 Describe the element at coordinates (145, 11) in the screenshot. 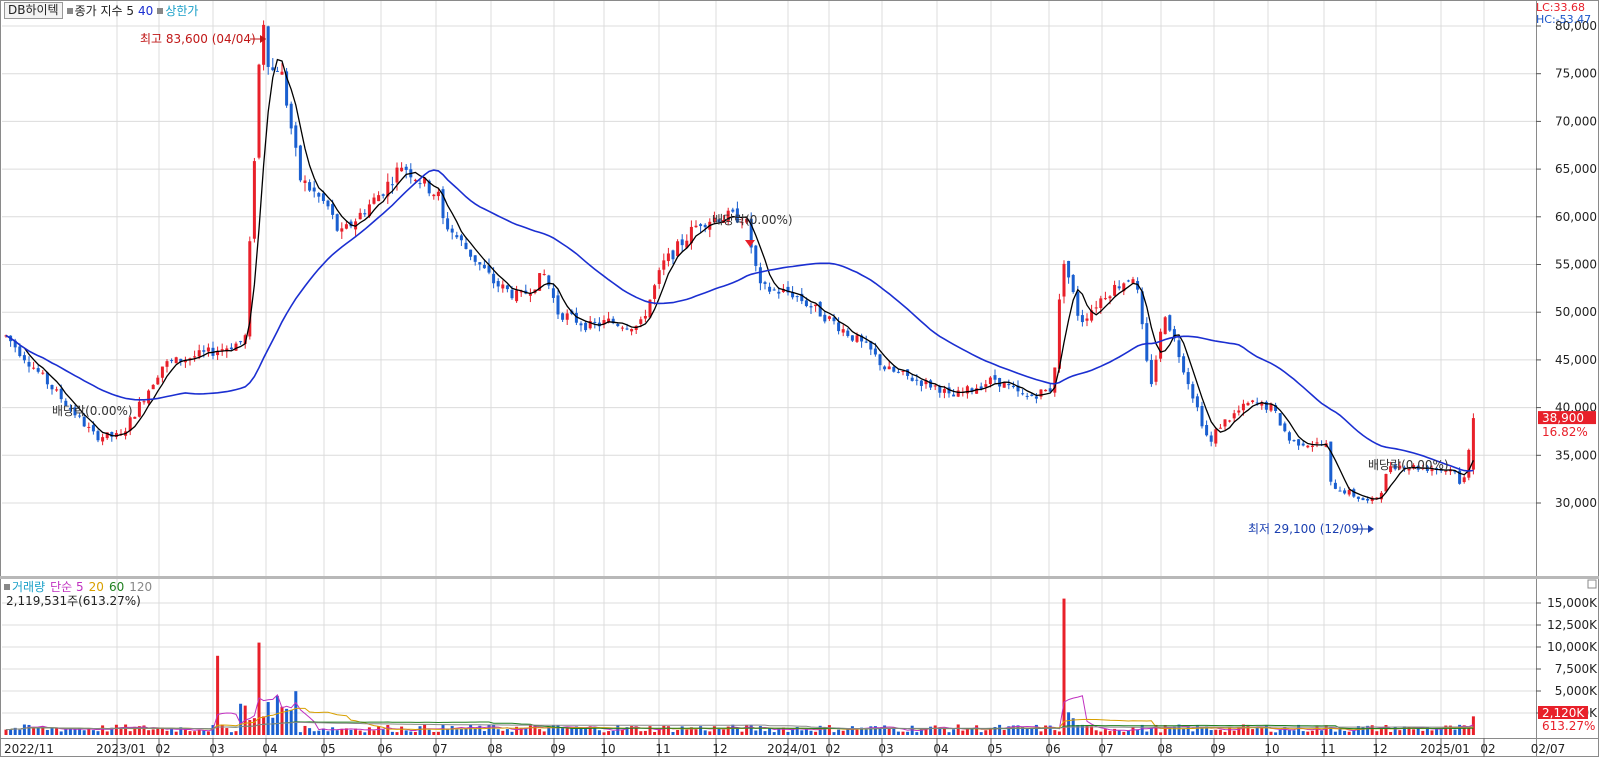

I see `ma-period-label: 40` at that location.